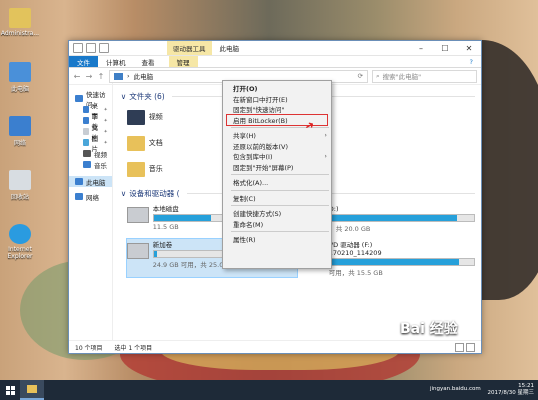  Describe the element at coordinates (83, 61) in the screenshot. I see `tab-file: 文件` at that location.